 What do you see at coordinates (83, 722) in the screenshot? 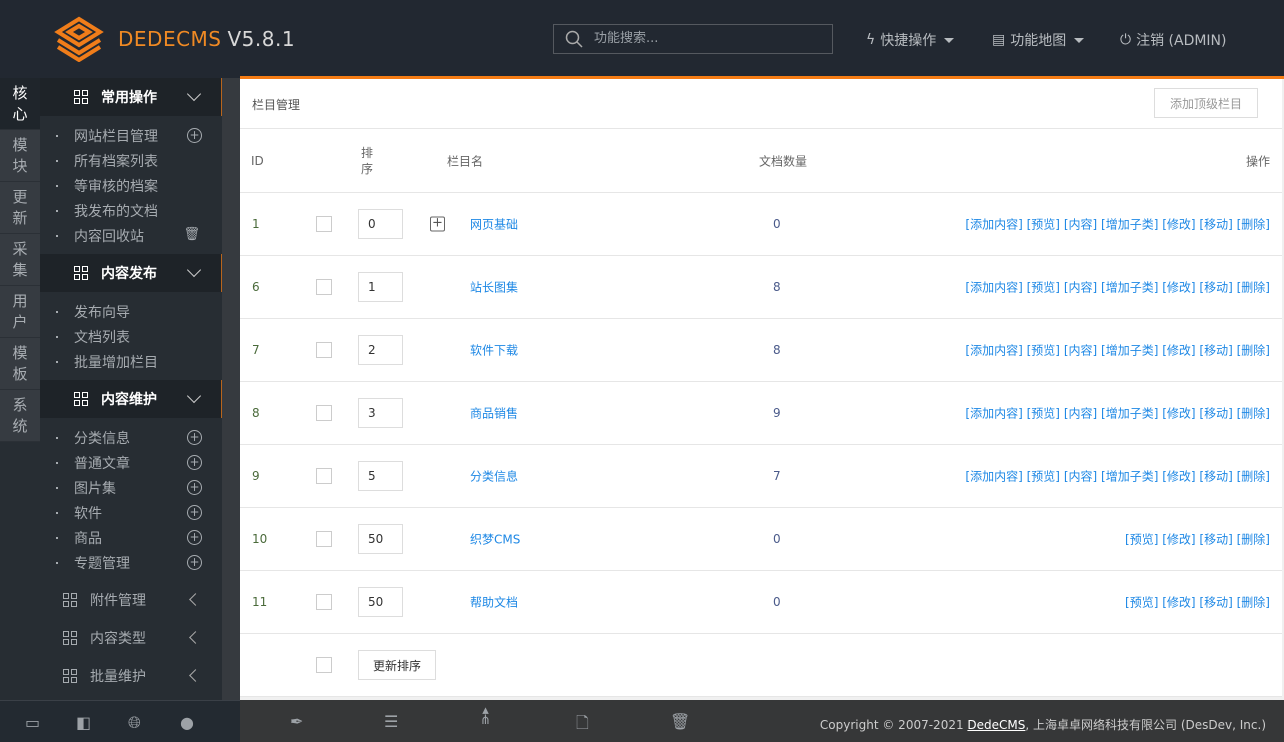
I see `sidebar-toggle-icon: ◧` at bounding box center [83, 722].